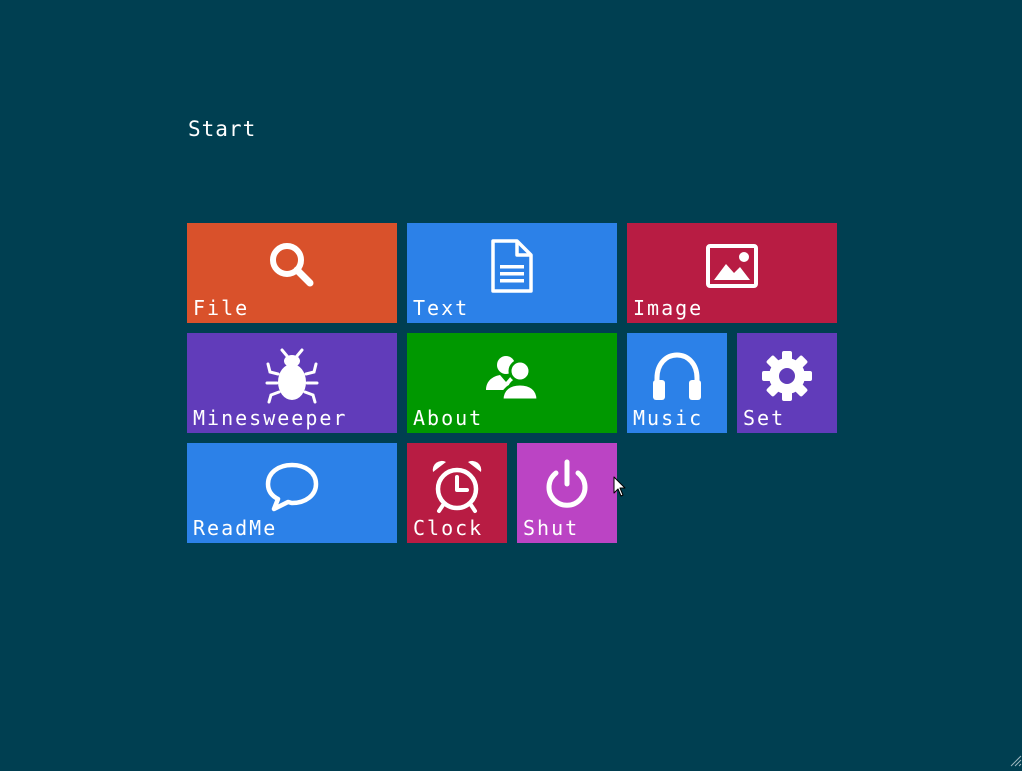 Image resolution: width=1022 pixels, height=771 pixels. I want to click on headphones-icon, so click(677, 376).